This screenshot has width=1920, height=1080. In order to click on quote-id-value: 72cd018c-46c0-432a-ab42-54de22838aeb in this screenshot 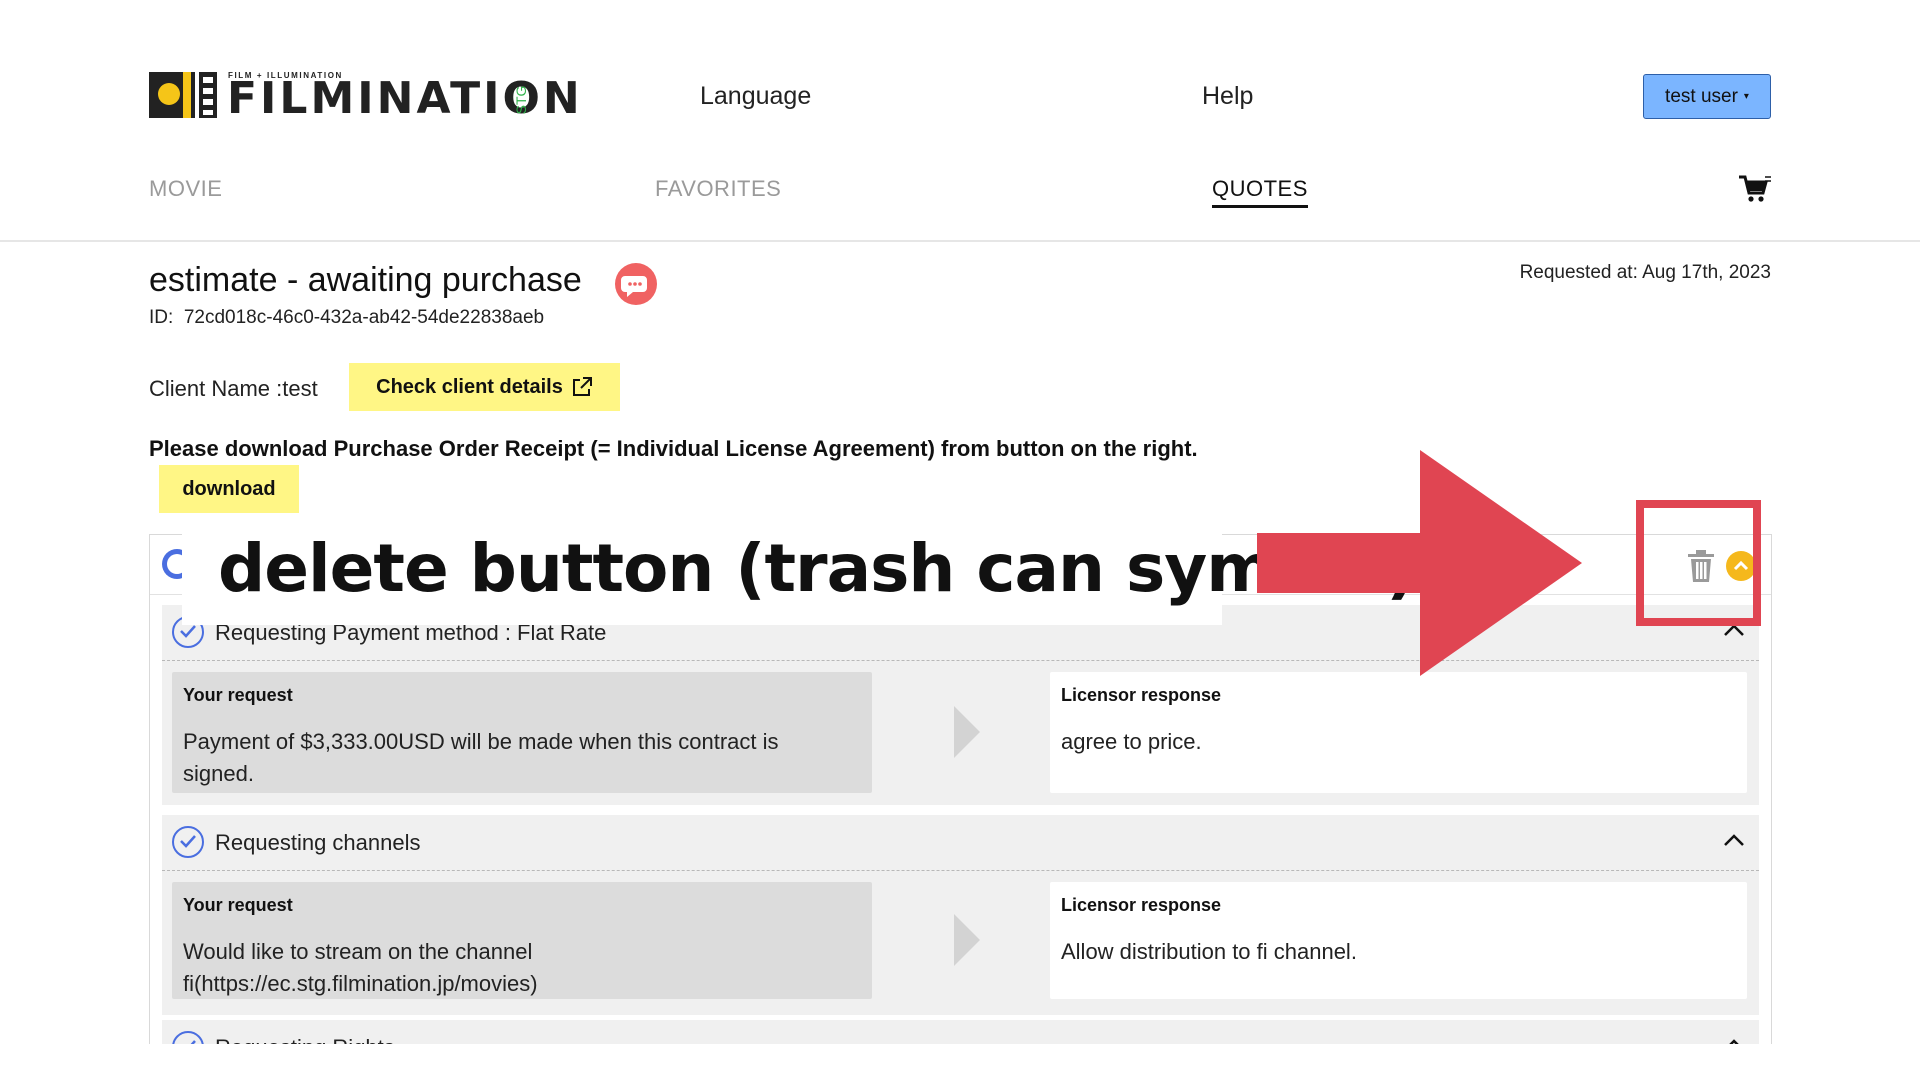, I will do `click(364, 317)`.